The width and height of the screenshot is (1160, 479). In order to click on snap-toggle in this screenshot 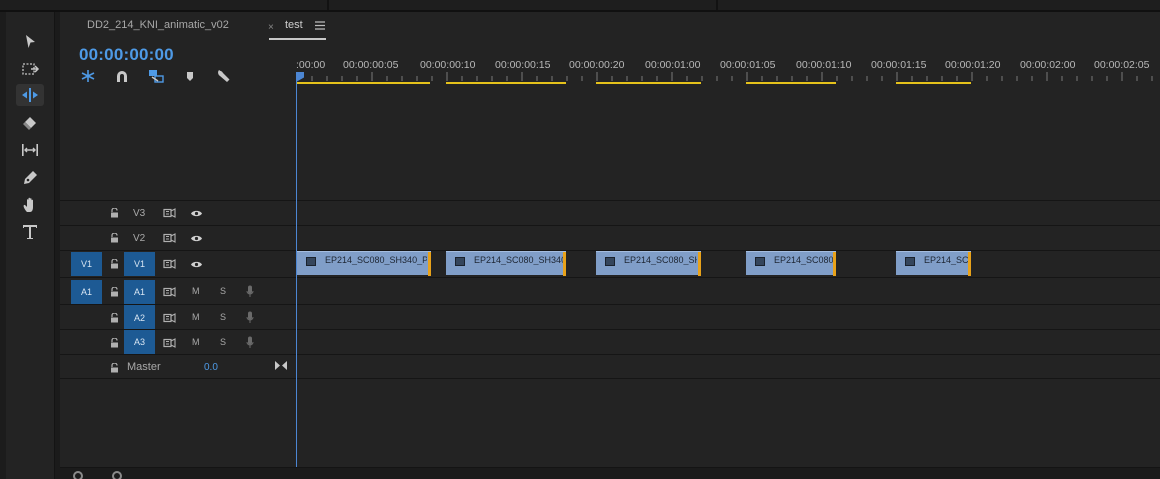, I will do `click(122, 76)`.